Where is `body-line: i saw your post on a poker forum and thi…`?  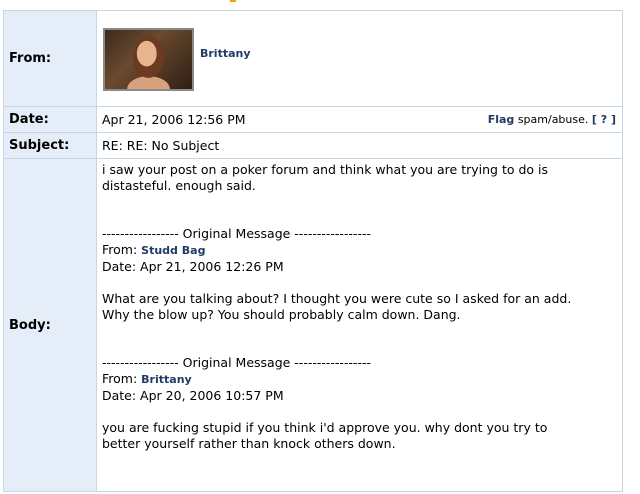 body-line: i saw your post on a poker forum and thi… is located at coordinates (325, 169).